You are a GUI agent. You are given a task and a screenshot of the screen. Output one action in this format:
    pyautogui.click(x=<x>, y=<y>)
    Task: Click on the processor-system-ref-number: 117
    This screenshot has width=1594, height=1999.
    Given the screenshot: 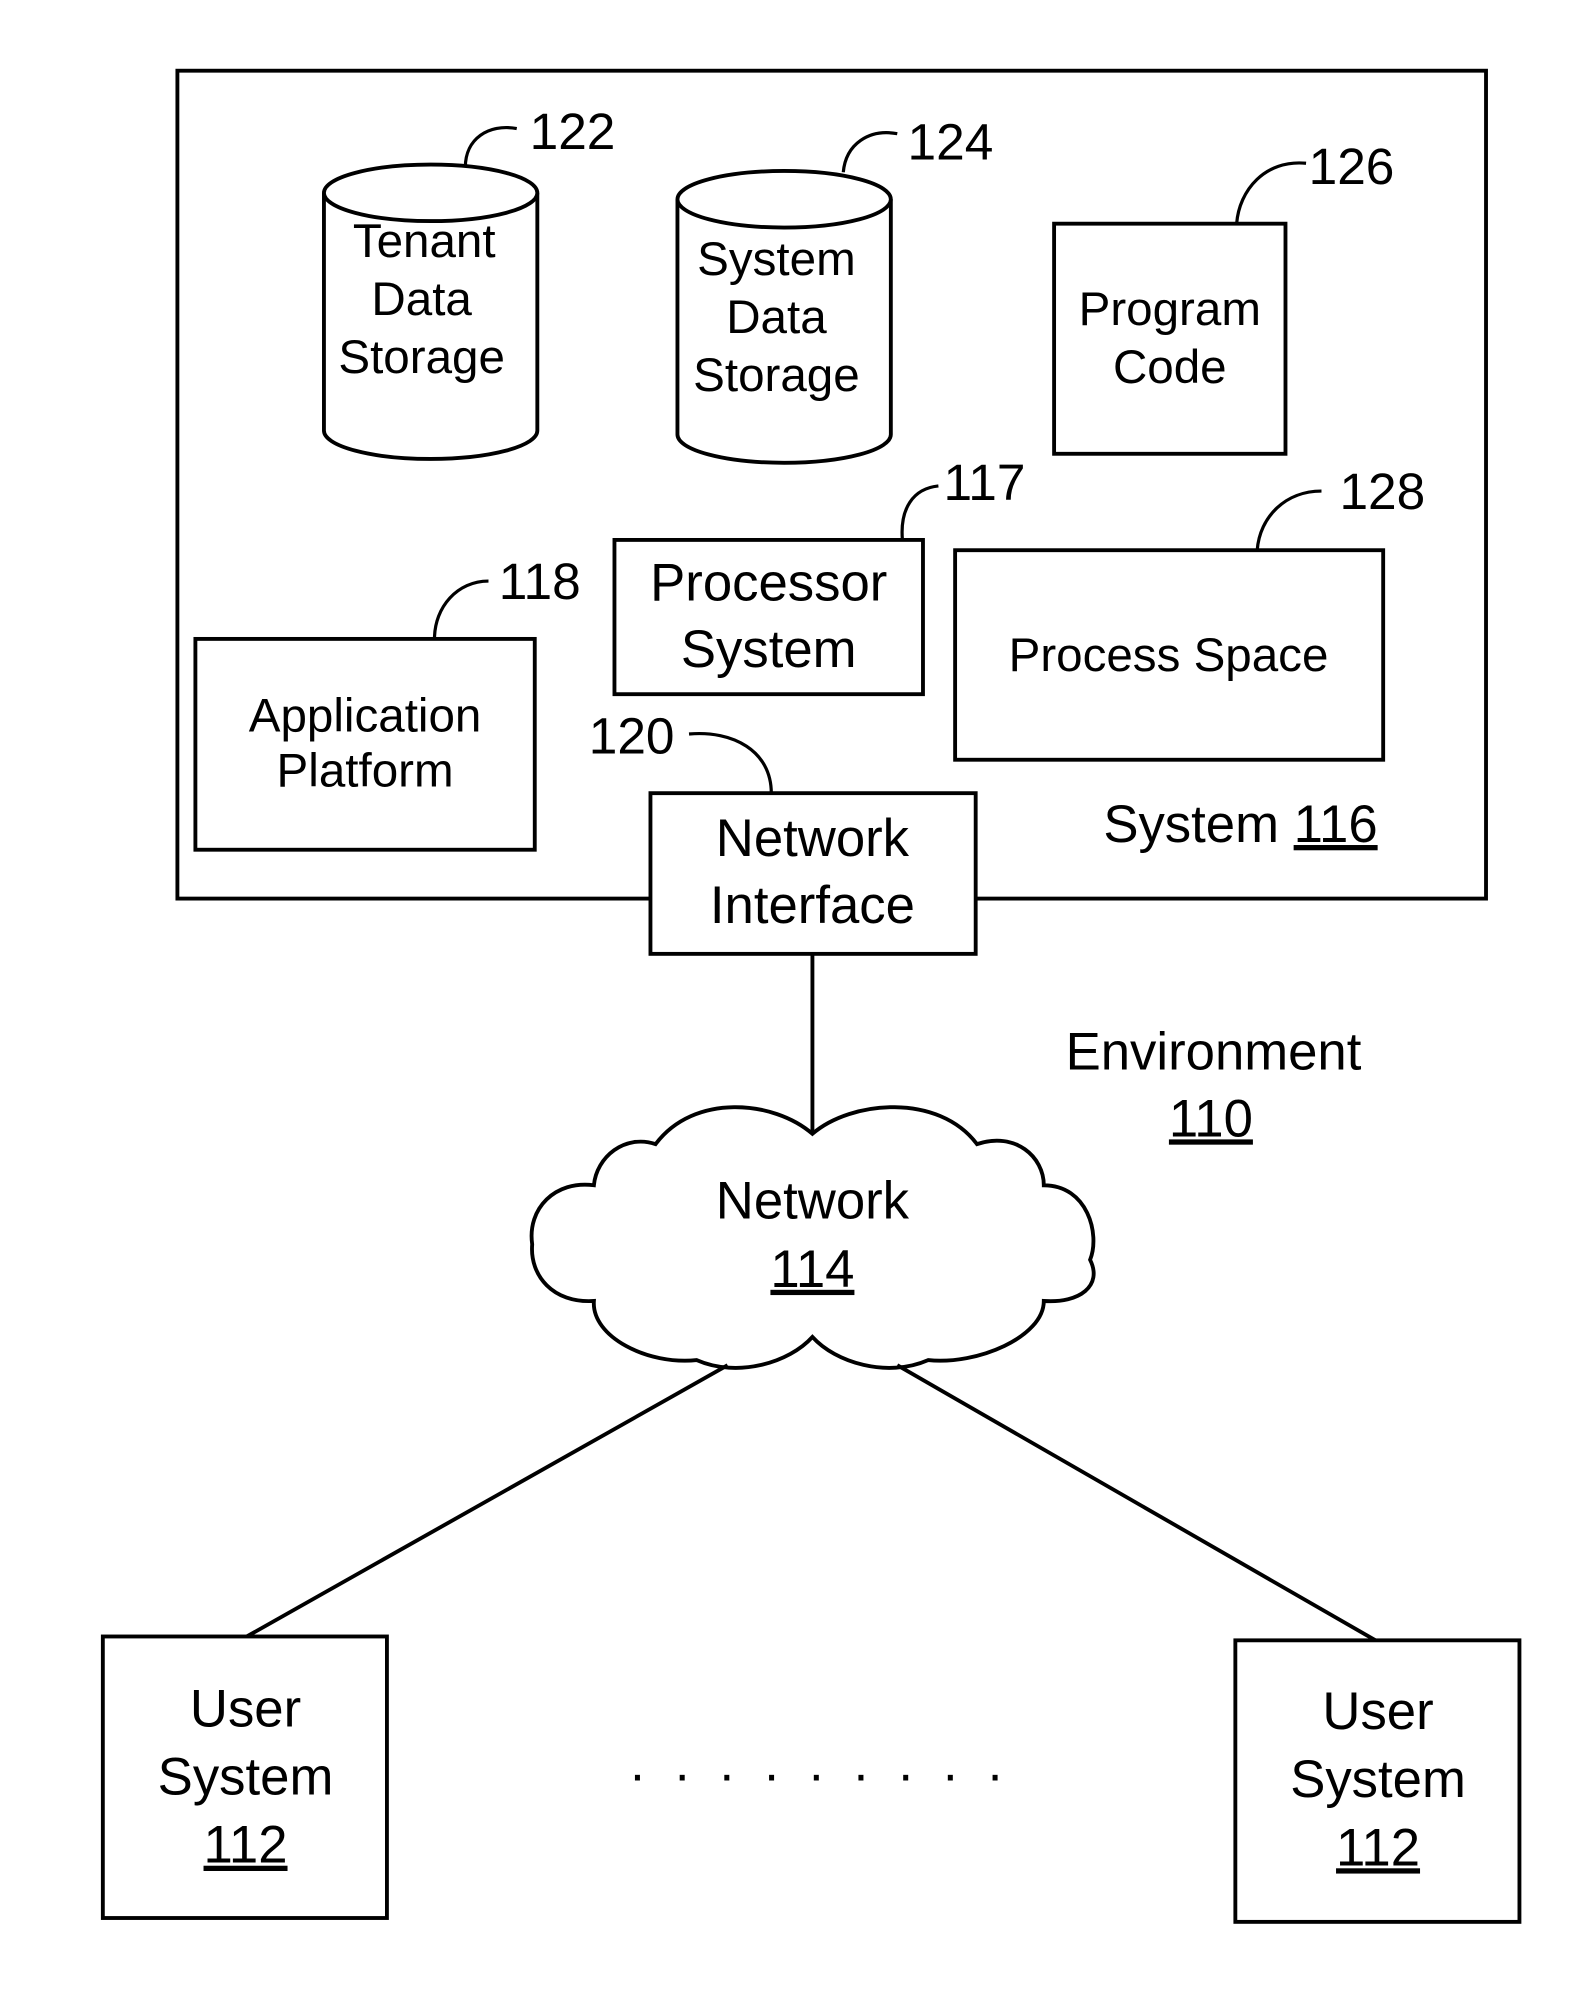 What is the action you would take?
    pyautogui.click(x=985, y=482)
    